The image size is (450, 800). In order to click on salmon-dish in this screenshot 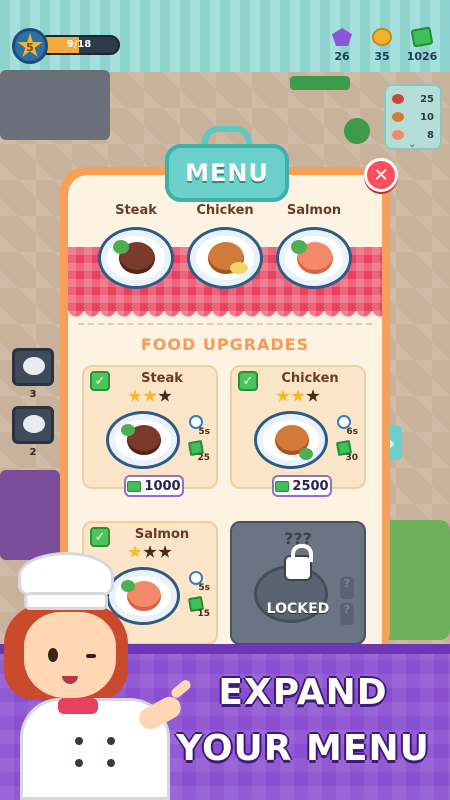, I will do `click(314, 258)`.